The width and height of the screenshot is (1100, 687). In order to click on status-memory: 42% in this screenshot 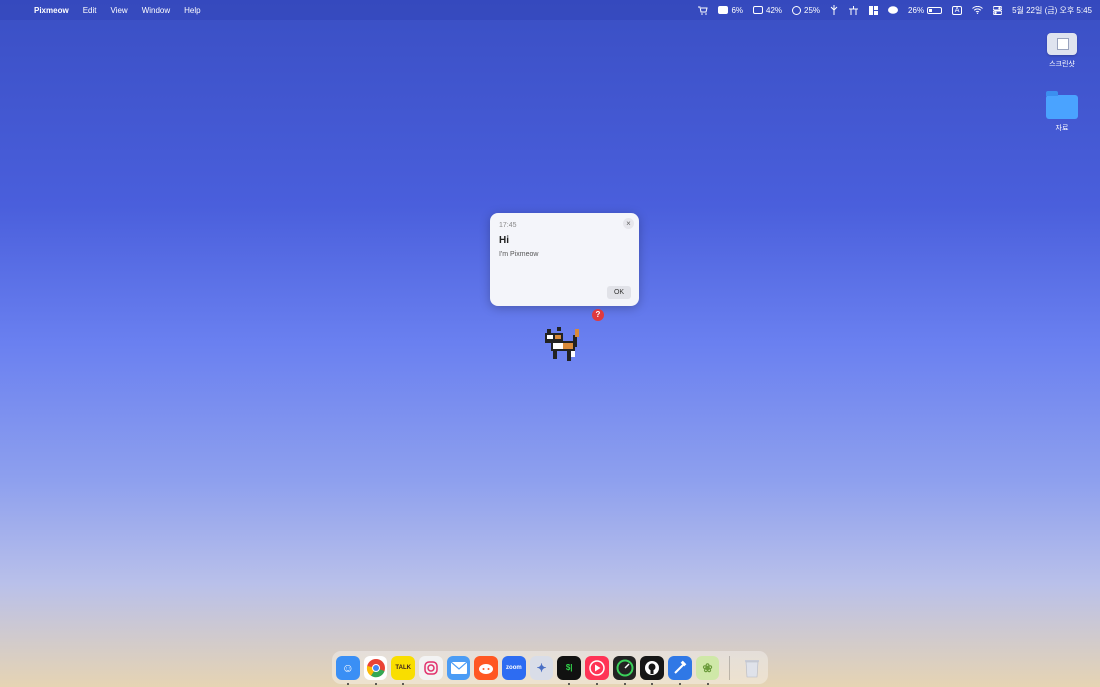, I will do `click(767, 10)`.